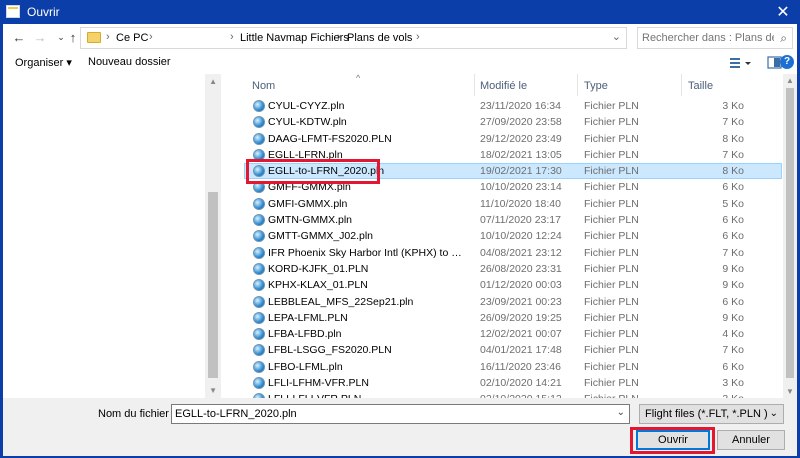 This screenshot has width=800, height=458. I want to click on nav-scroll-thumb, so click(213, 285).